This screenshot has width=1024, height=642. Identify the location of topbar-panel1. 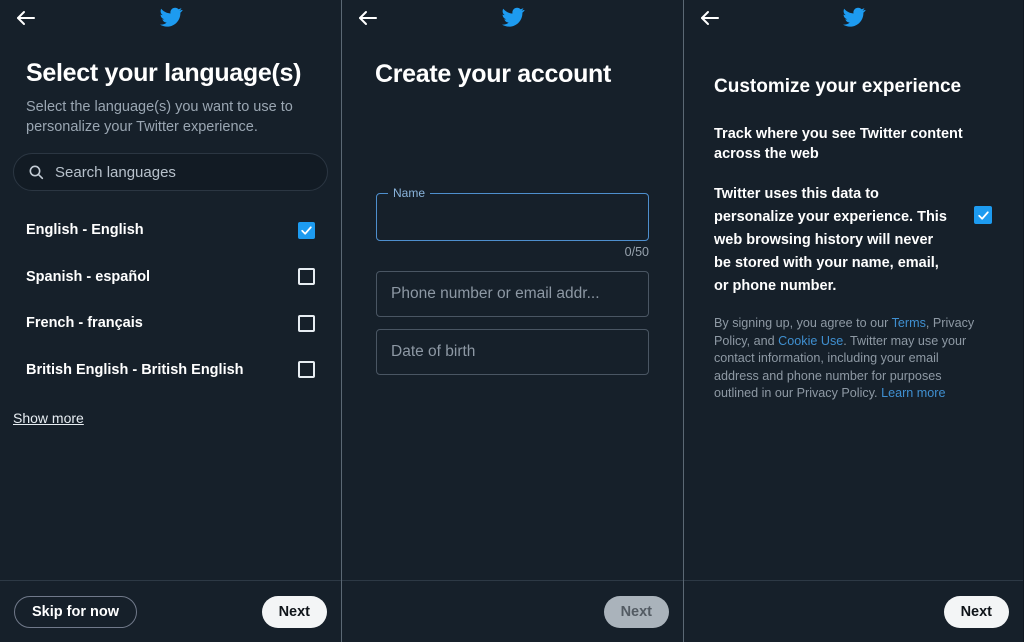
(170, 17).